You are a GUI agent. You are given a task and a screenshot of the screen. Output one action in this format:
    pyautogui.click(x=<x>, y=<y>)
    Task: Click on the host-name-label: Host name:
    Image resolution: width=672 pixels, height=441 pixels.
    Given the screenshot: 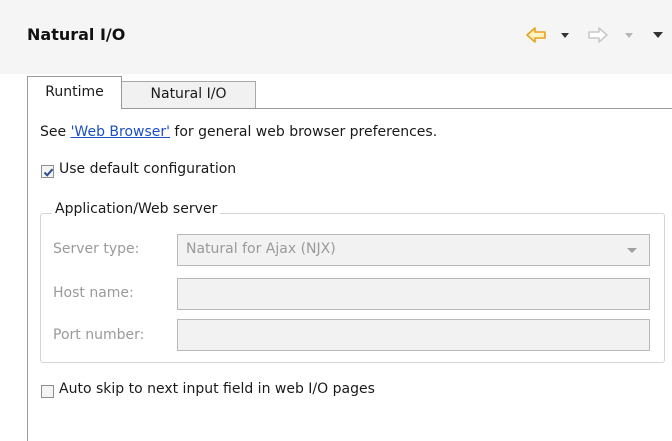 What is the action you would take?
    pyautogui.click(x=93, y=293)
    